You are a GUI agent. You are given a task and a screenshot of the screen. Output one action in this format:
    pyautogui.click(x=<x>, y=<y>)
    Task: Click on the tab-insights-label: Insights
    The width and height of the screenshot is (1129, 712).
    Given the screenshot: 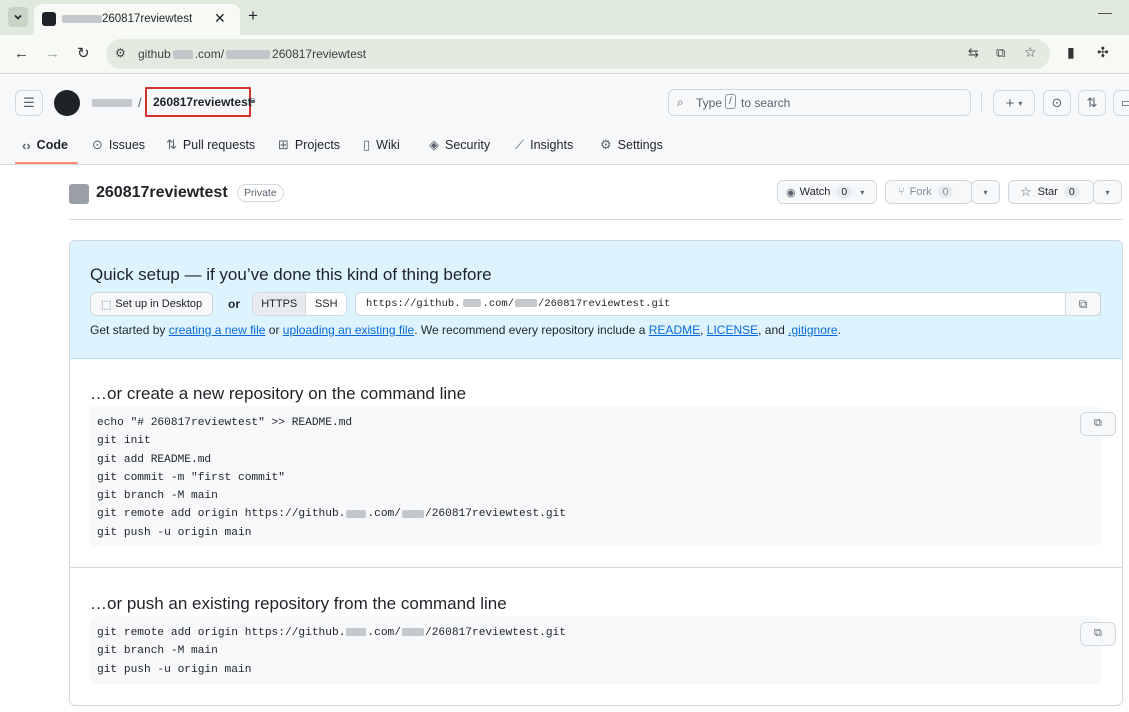 What is the action you would take?
    pyautogui.click(x=552, y=145)
    